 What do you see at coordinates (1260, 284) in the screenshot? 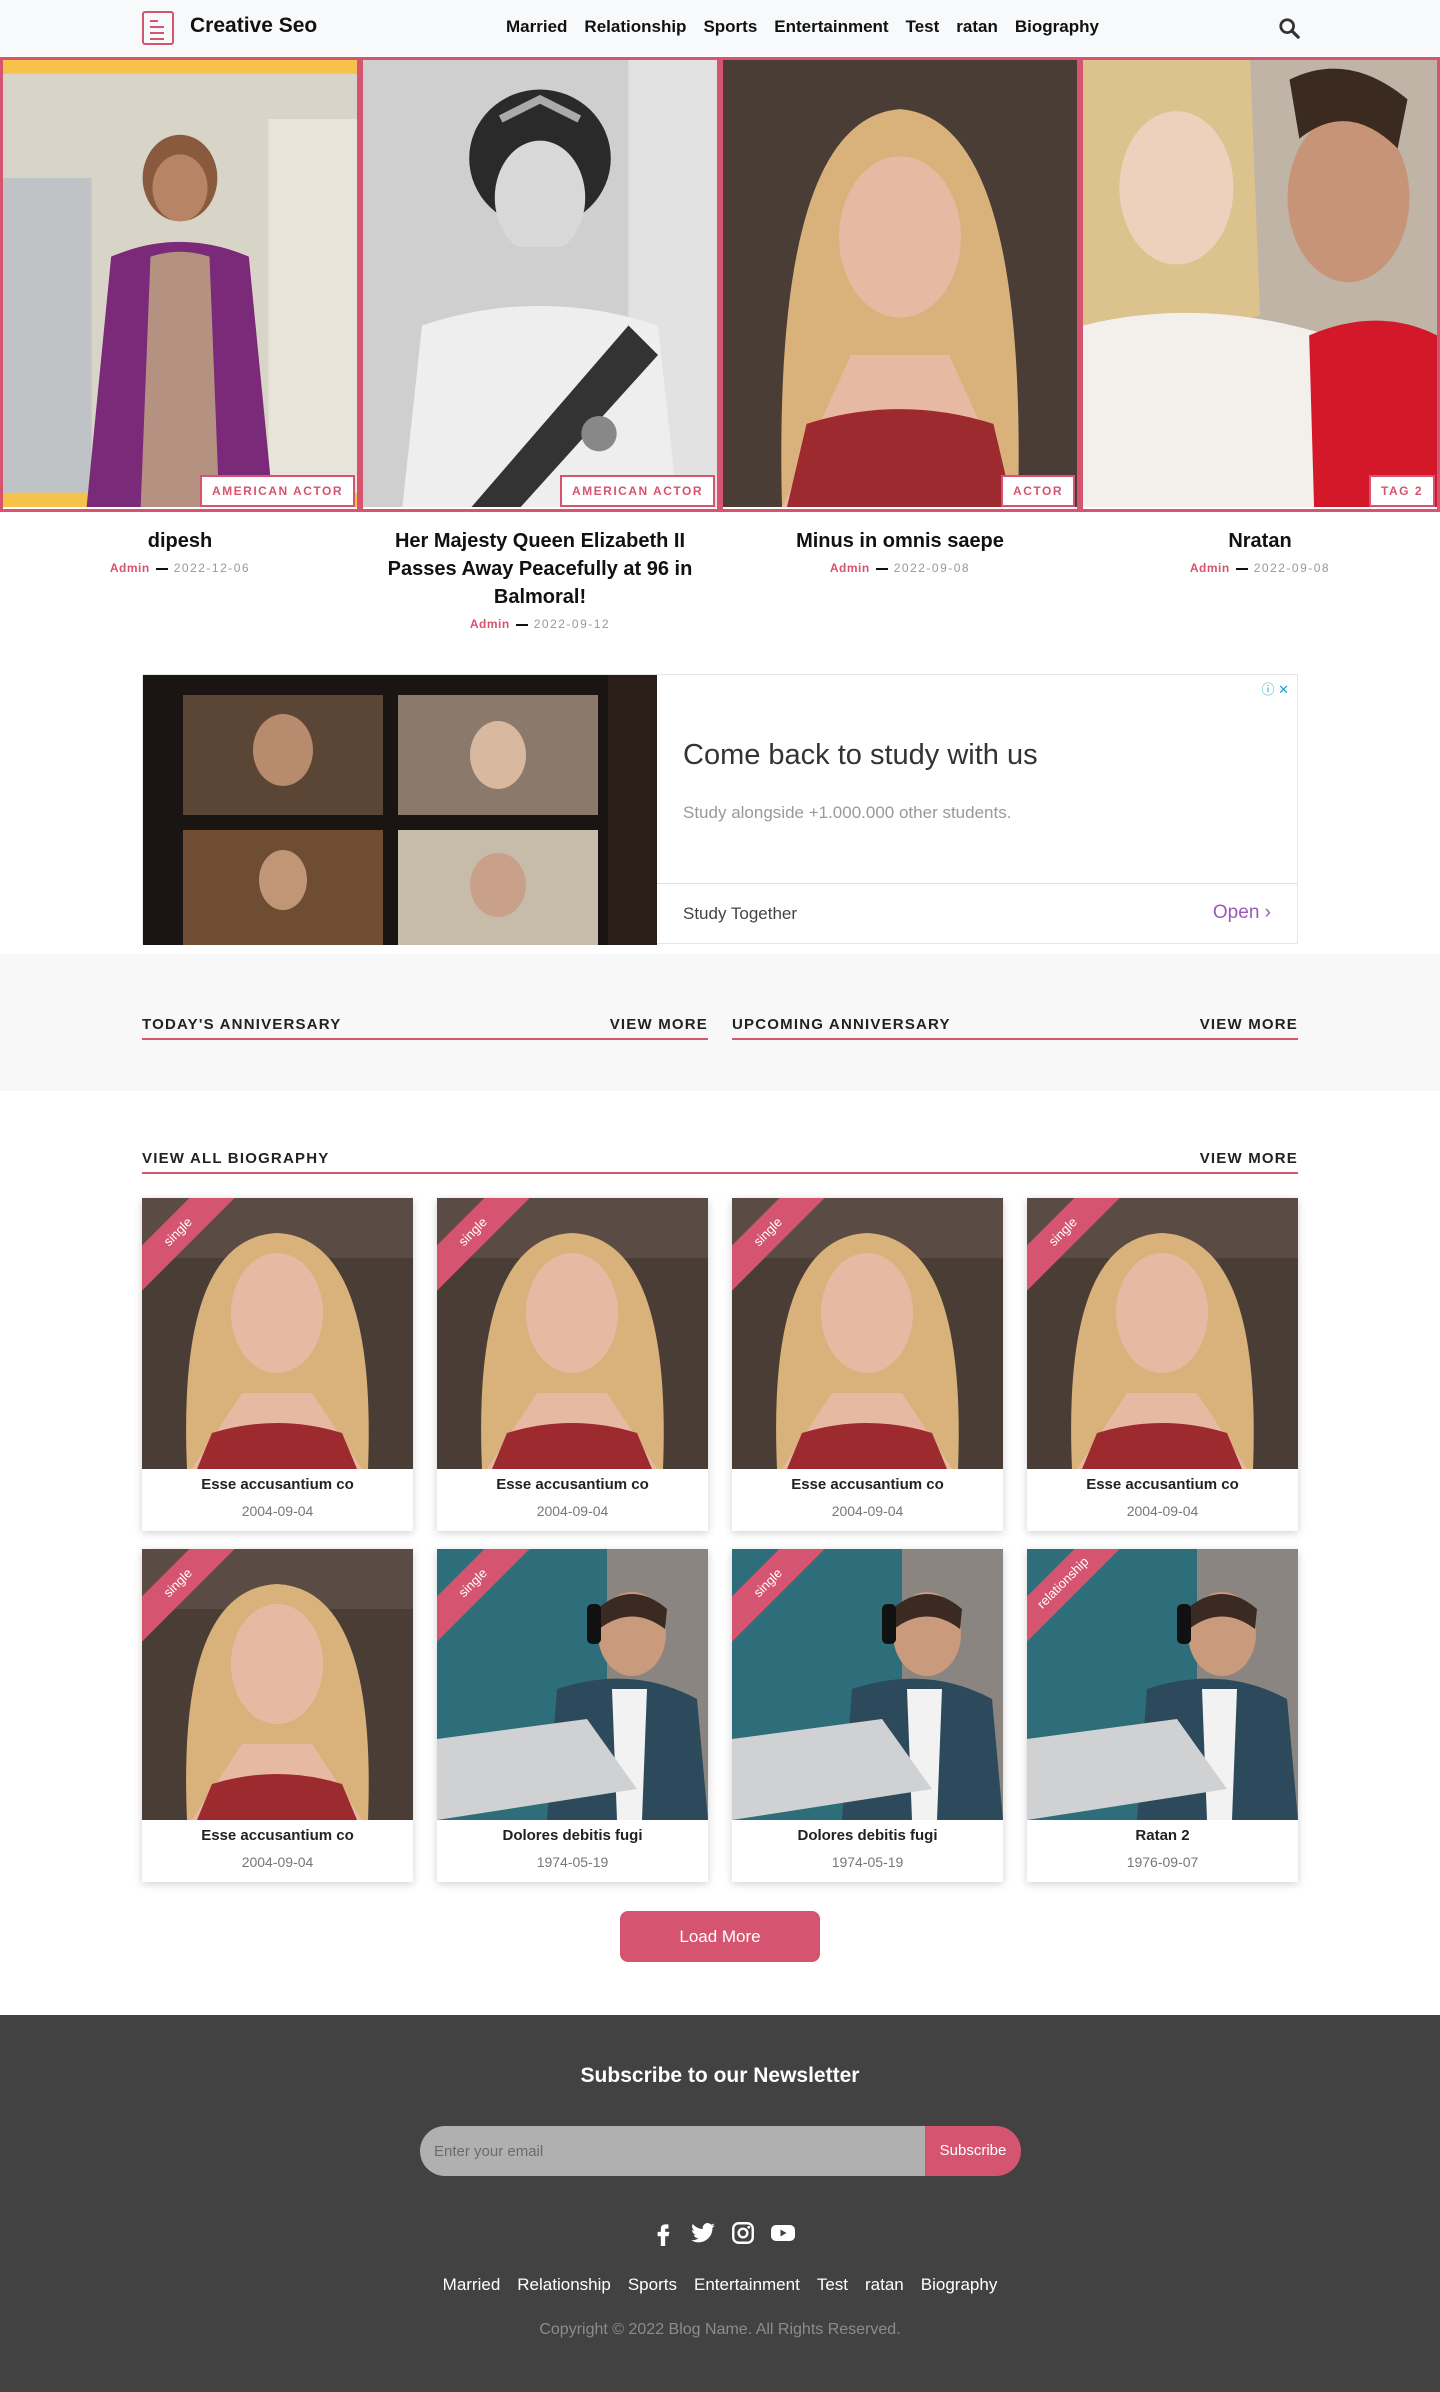
I see `hero-card: TAG 2` at bounding box center [1260, 284].